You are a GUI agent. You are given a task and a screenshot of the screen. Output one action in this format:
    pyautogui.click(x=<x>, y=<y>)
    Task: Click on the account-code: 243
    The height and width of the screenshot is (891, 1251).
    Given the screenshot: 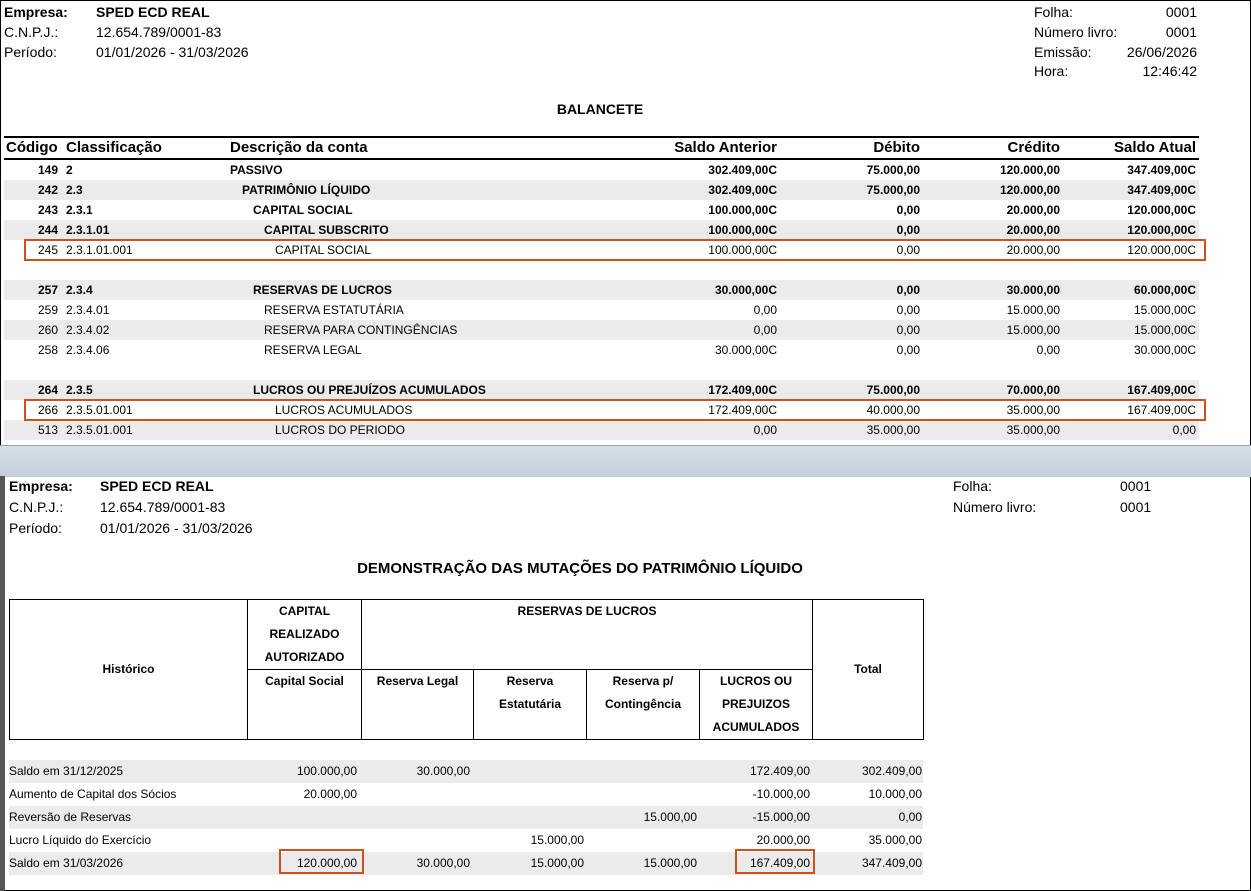 What is the action you would take?
    pyautogui.click(x=47, y=210)
    